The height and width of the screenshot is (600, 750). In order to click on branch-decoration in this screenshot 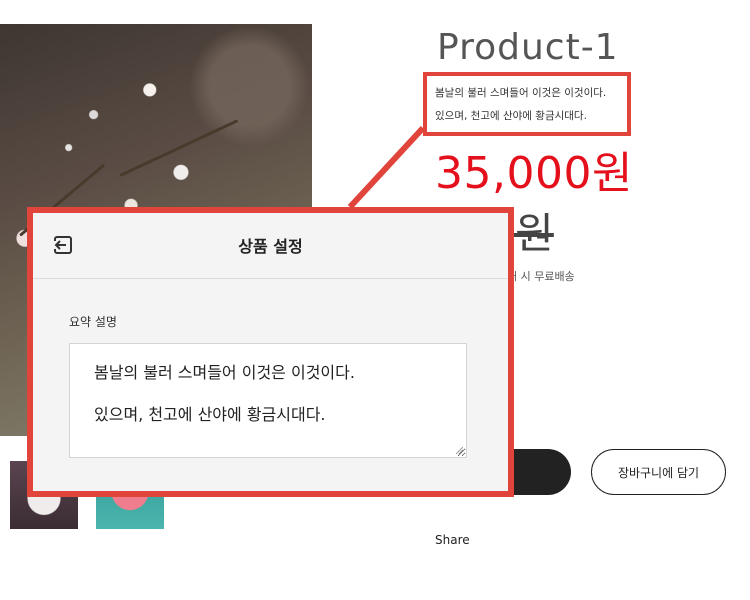, I will do `click(179, 148)`.